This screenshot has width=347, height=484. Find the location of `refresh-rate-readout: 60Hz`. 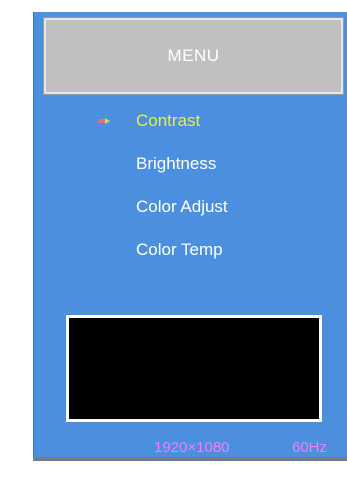

refresh-rate-readout: 60Hz is located at coordinates (310, 447).